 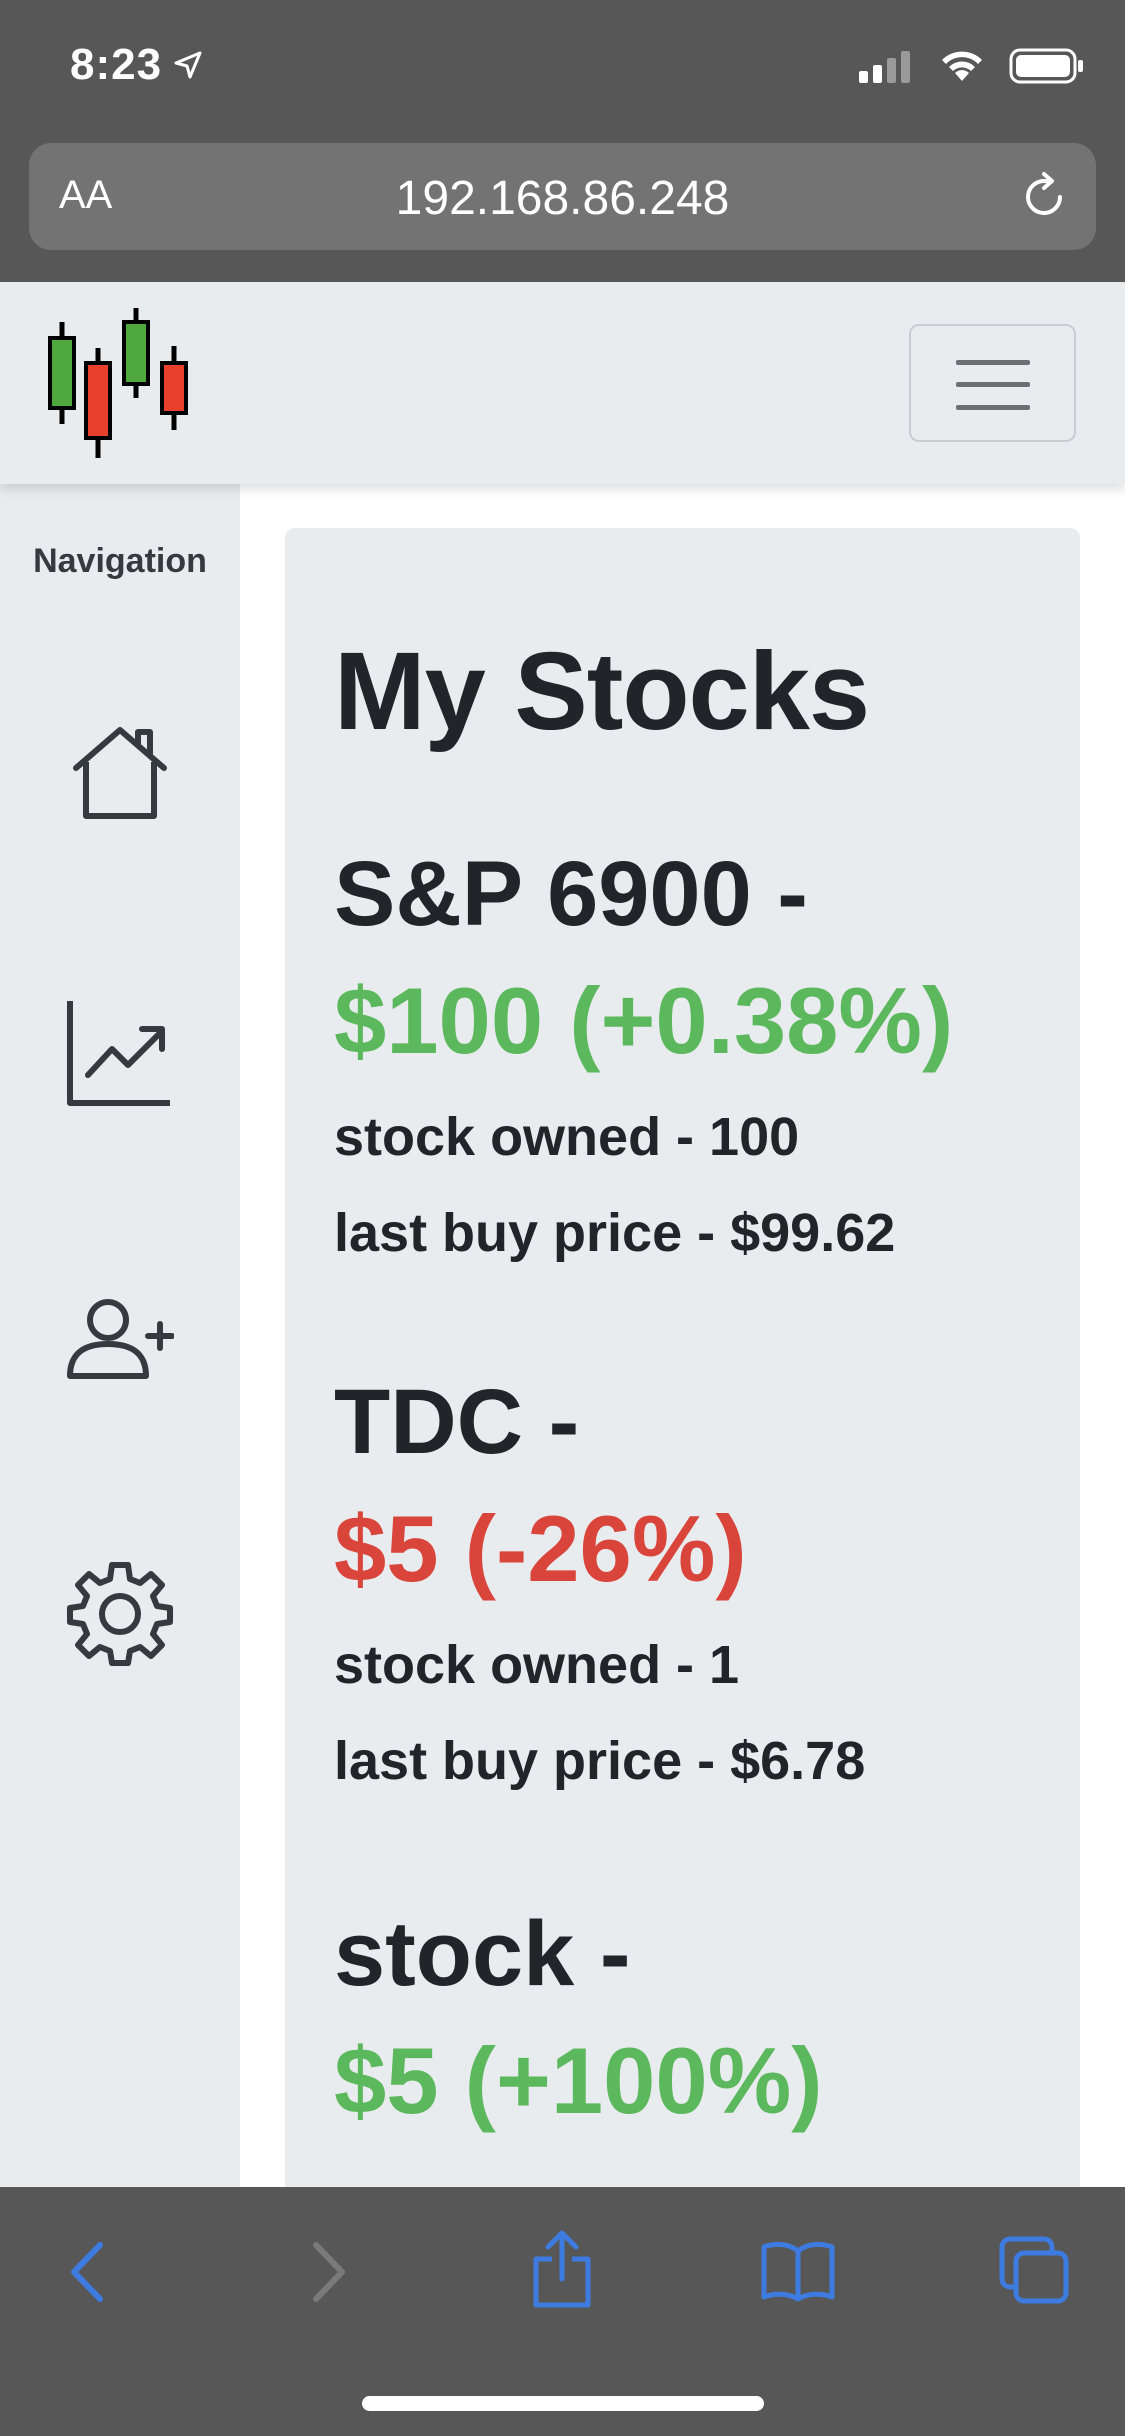 What do you see at coordinates (482, 1954) in the screenshot?
I see `stock-name: stock -` at bounding box center [482, 1954].